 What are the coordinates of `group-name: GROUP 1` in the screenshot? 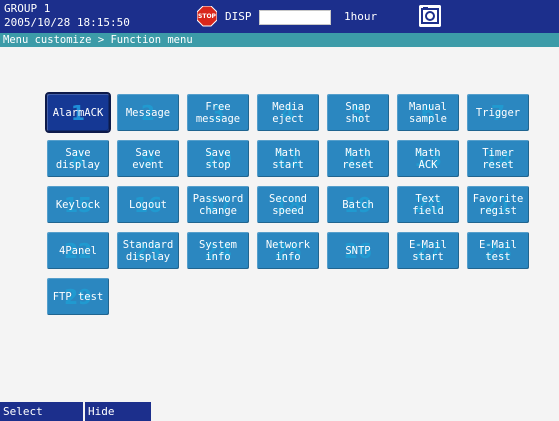 It's located at (27, 8).